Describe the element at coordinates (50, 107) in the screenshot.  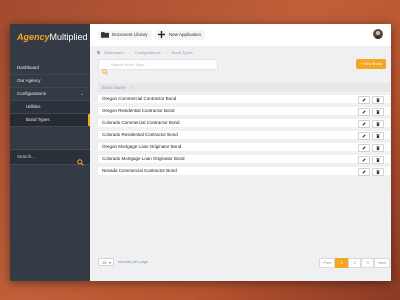
I see `sidebar-item-utilities: Utilities` at that location.